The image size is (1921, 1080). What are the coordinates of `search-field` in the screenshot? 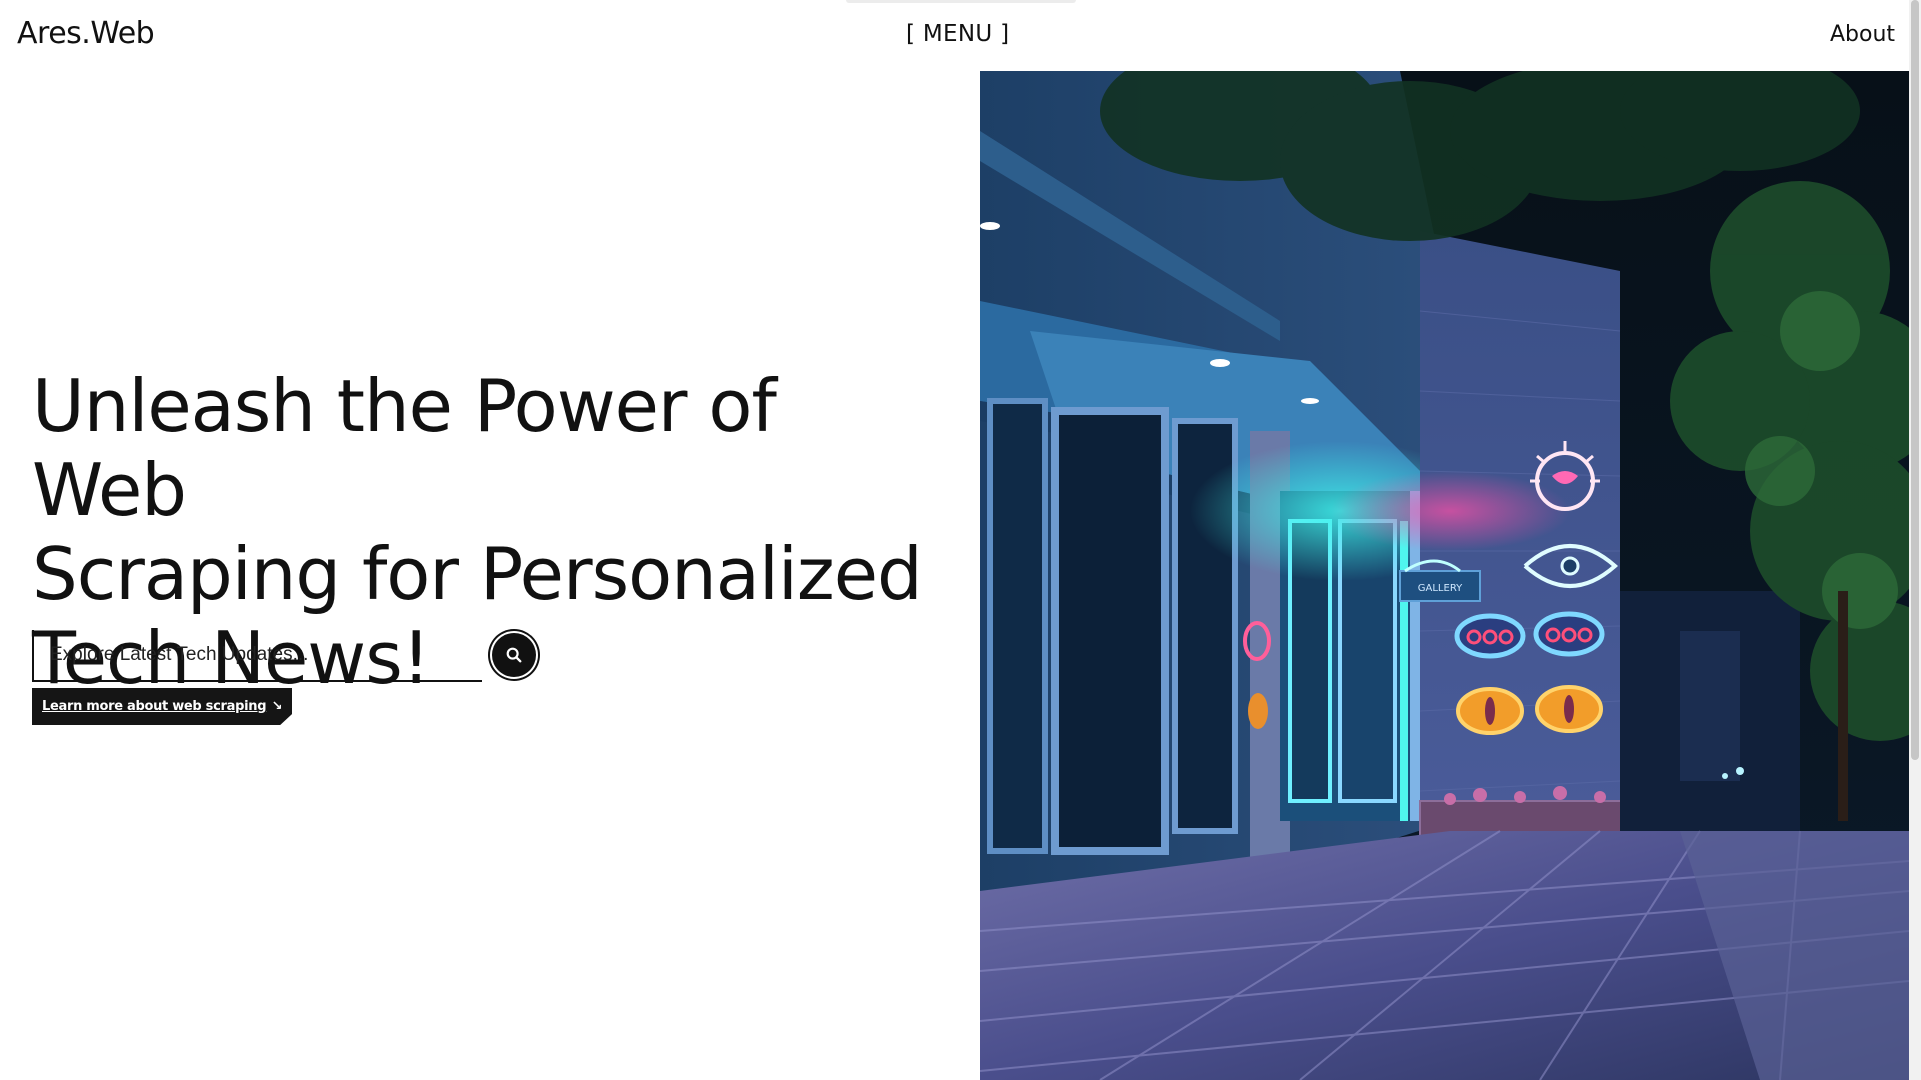 It's located at (257, 656).